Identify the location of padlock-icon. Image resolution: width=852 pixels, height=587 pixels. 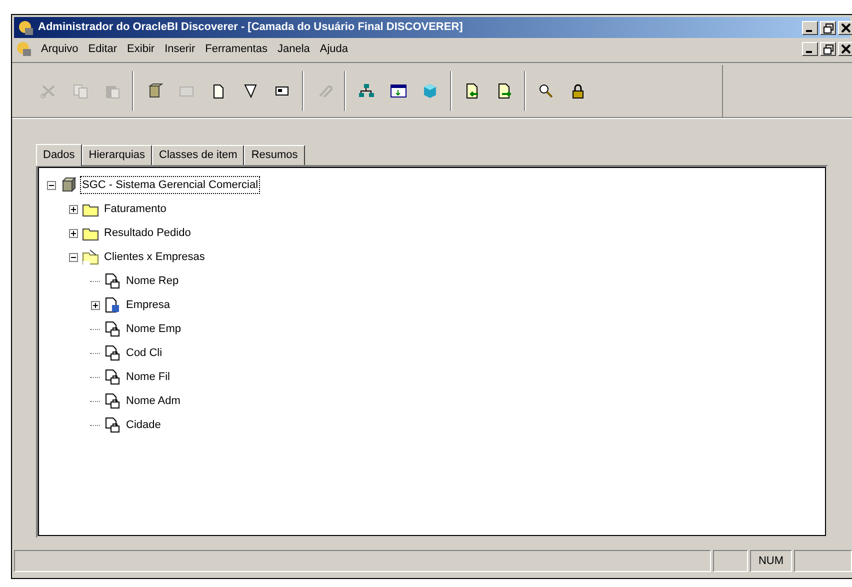
(578, 91).